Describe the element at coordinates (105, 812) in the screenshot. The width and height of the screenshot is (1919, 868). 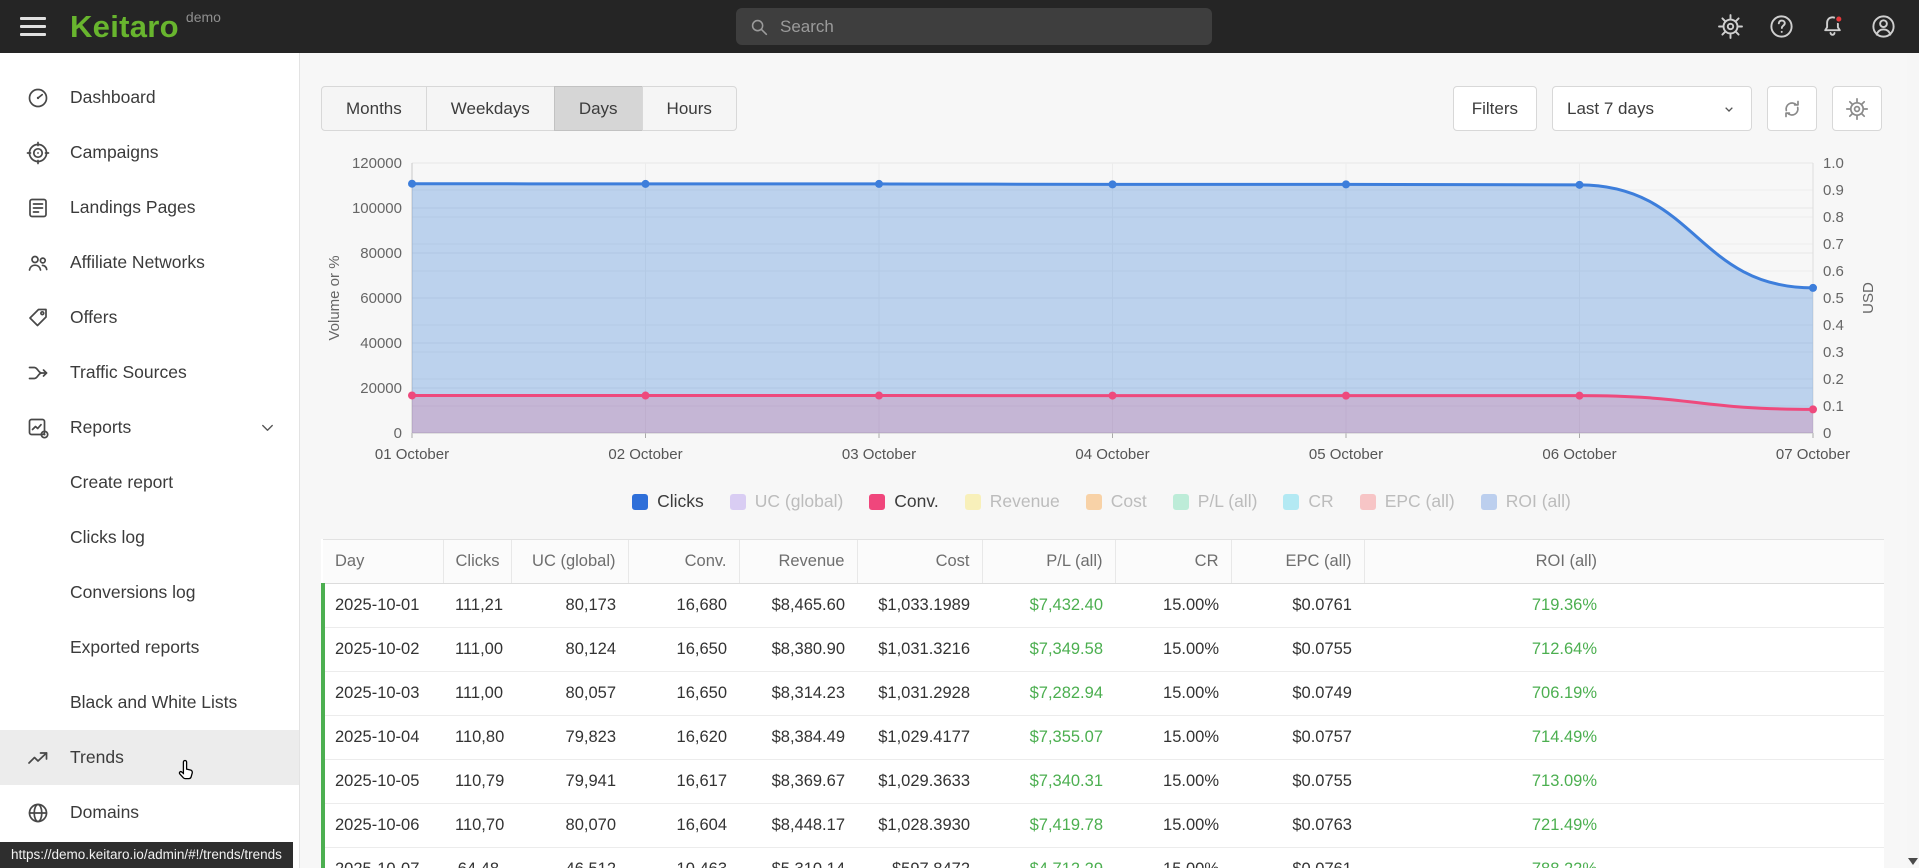
I see `sidebar-item-label: Domains` at that location.